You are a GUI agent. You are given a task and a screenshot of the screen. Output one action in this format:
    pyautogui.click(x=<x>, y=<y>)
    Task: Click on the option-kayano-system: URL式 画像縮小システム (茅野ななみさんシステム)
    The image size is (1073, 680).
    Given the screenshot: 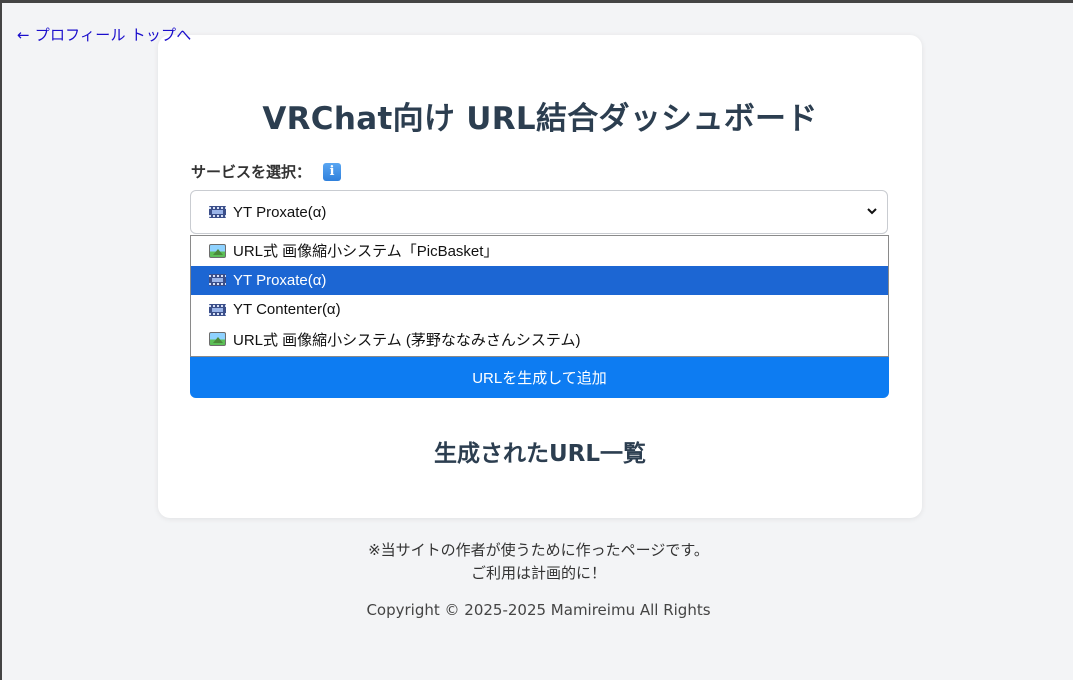 What is the action you would take?
    pyautogui.click(x=539, y=340)
    